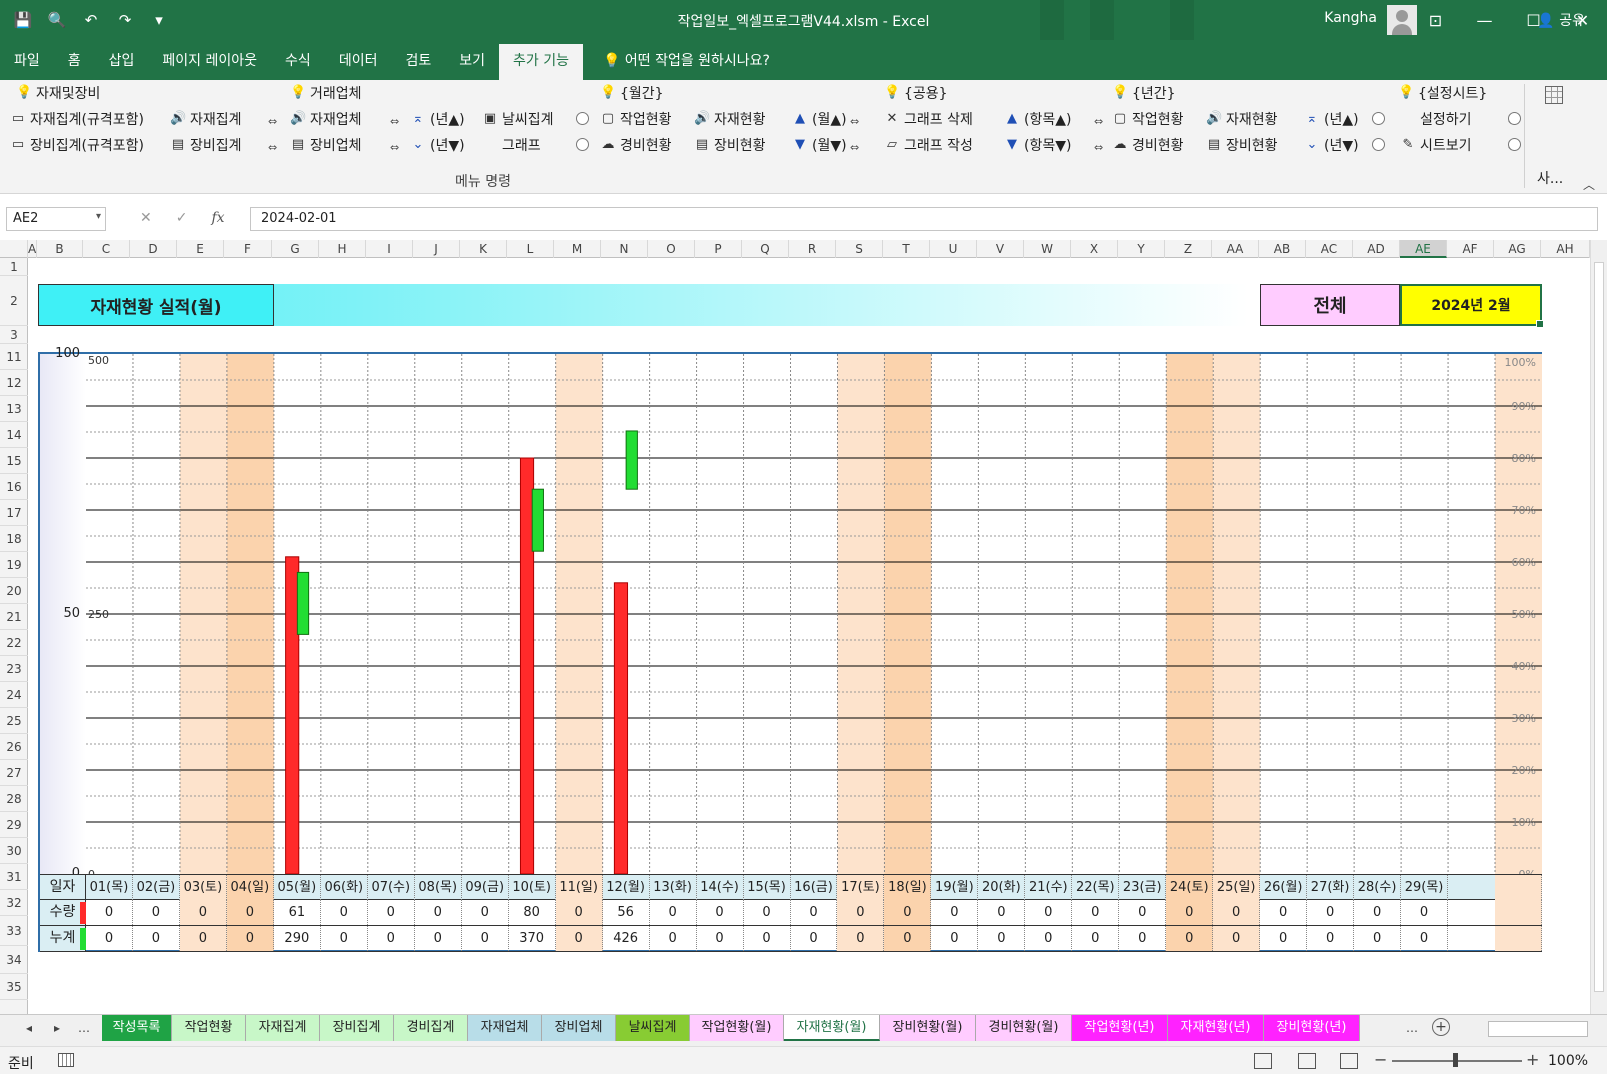 The height and width of the screenshot is (1074, 1607). Describe the element at coordinates (209, 1028) in the screenshot. I see `sheet-tab: 작업현황` at that location.